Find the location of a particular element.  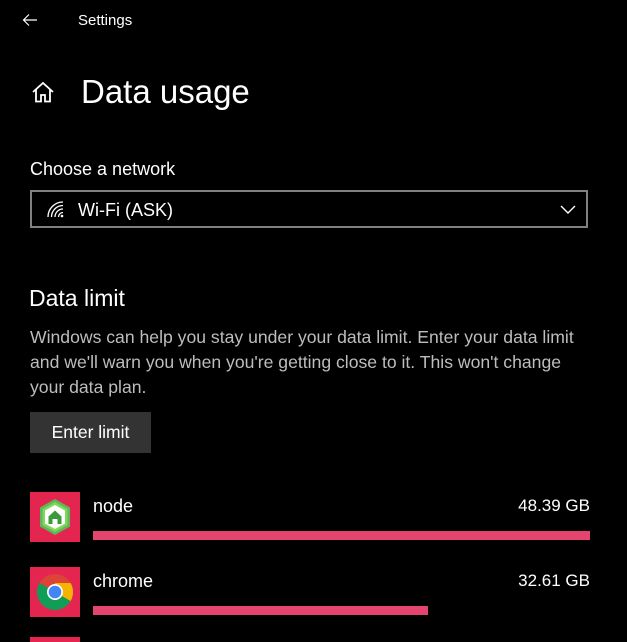

network-label: Choose a network is located at coordinates (103, 169).